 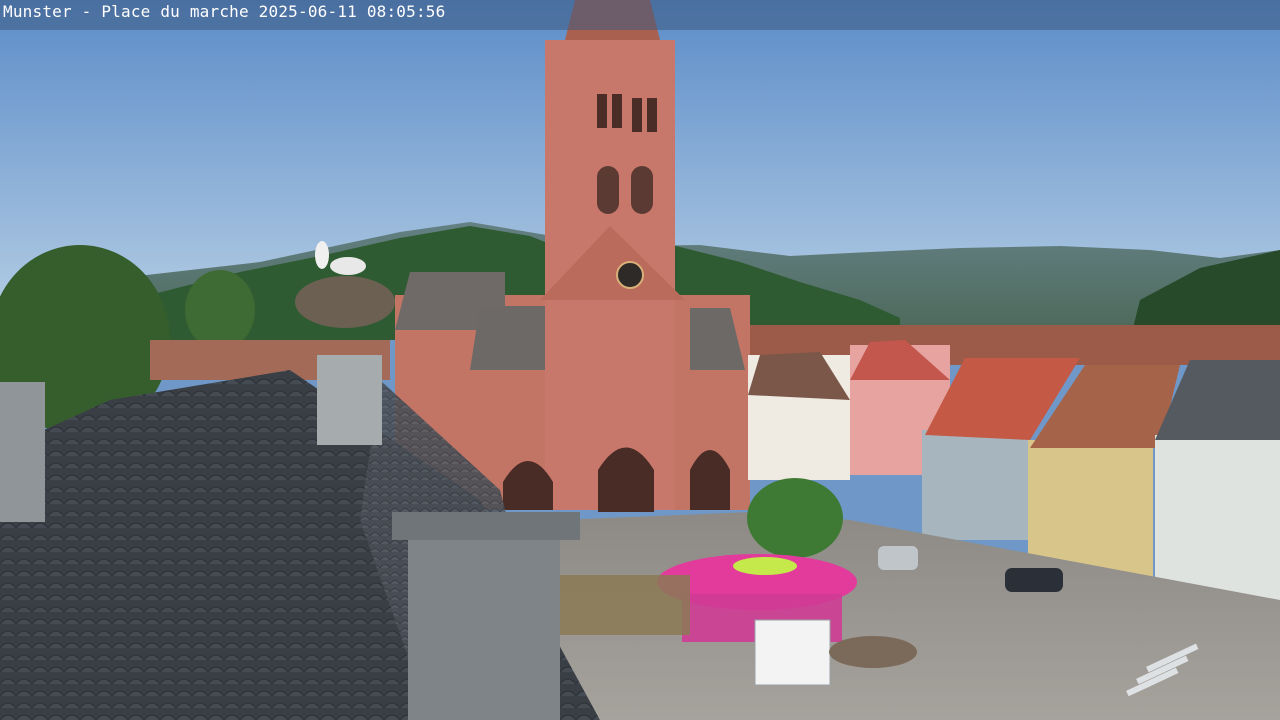 What do you see at coordinates (630, 275) in the screenshot?
I see `church-clock` at bounding box center [630, 275].